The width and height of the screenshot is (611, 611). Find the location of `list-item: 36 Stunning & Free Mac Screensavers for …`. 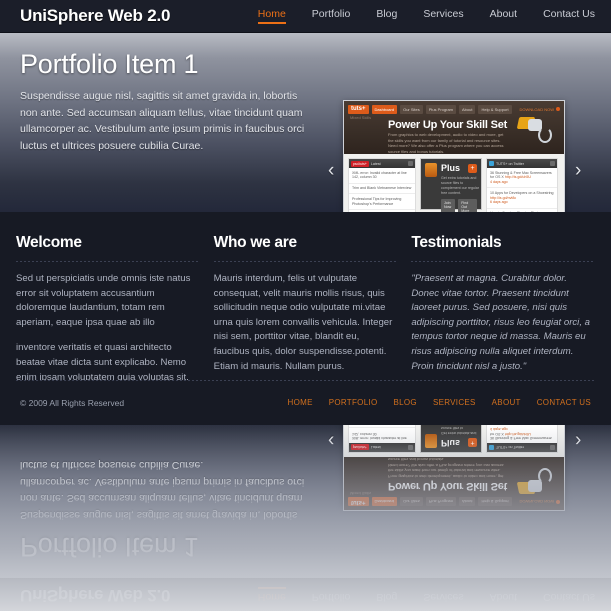

list-item: 36 Stunning & Free Mac Screensavers for … is located at coordinates (522, 178).